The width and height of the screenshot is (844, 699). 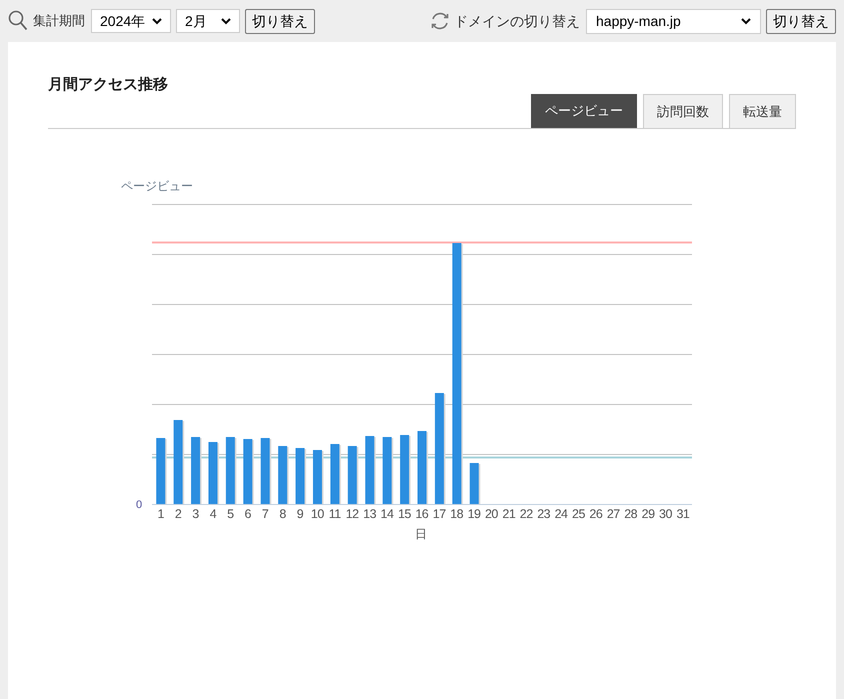 What do you see at coordinates (613, 514) in the screenshot?
I see `axis-label: 27` at bounding box center [613, 514].